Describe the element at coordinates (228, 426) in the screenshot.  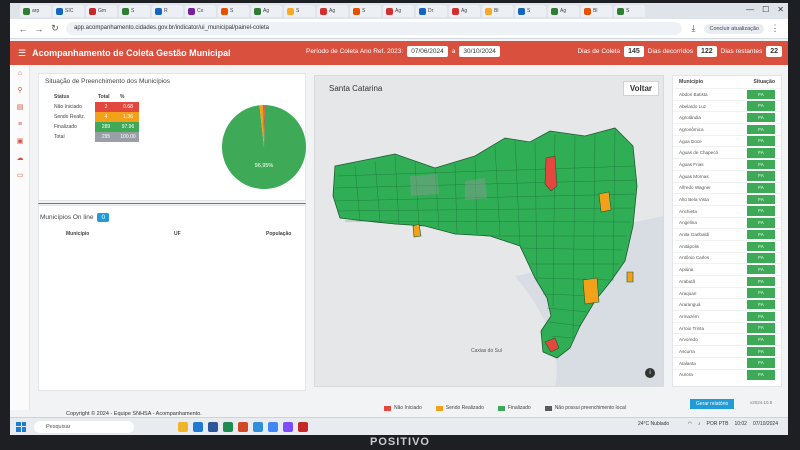
I see `excel-icon` at that location.